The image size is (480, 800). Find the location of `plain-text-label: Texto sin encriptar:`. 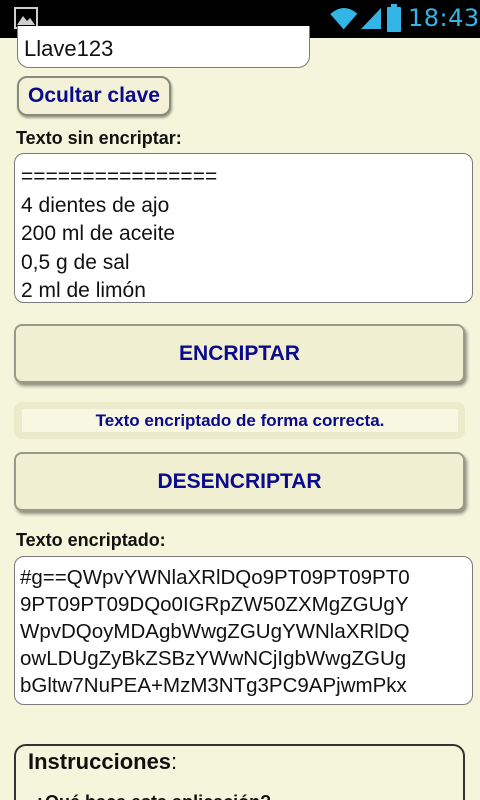

plain-text-label: Texto sin encriptar: is located at coordinates (99, 138).